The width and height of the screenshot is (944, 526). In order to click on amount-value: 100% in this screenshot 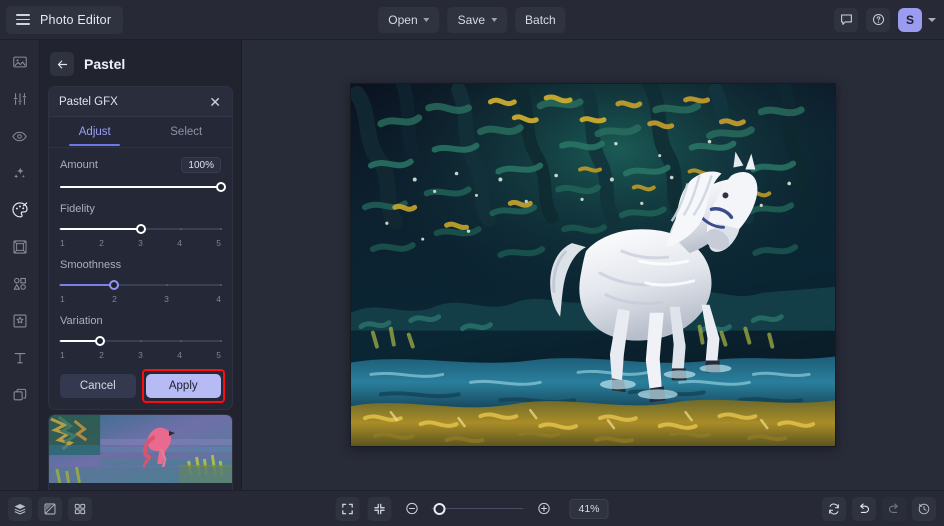, I will do `click(201, 165)`.